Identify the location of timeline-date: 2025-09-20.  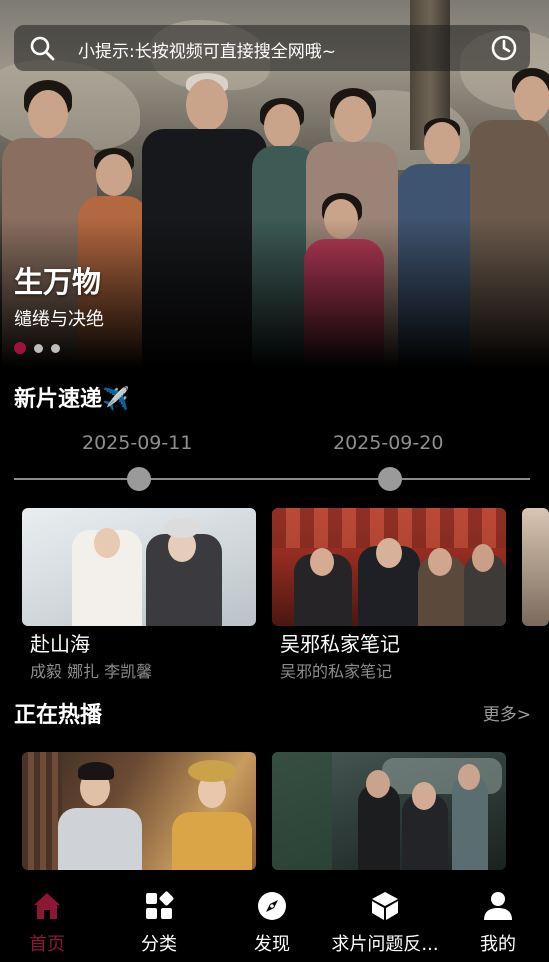
(388, 443).